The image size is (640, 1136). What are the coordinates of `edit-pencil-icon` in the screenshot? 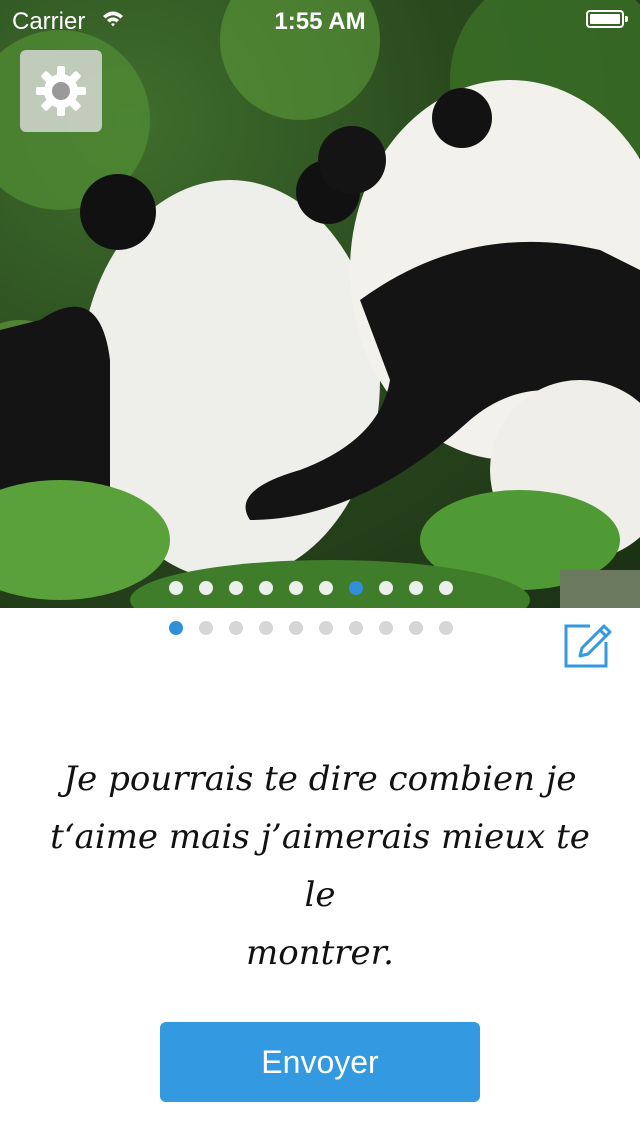 It's located at (588, 646).